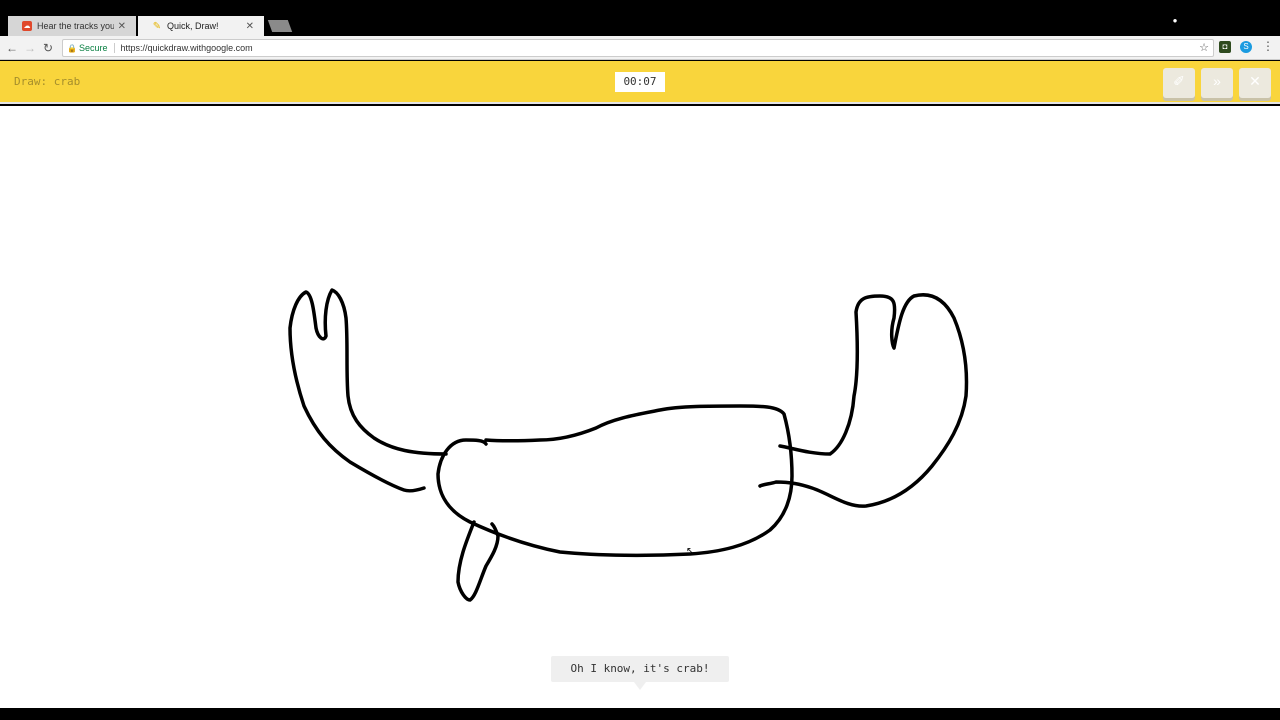 This screenshot has width=1280, height=720. Describe the element at coordinates (186, 48) in the screenshot. I see `url-text: https://quickdraw.withgoogle.com` at that location.